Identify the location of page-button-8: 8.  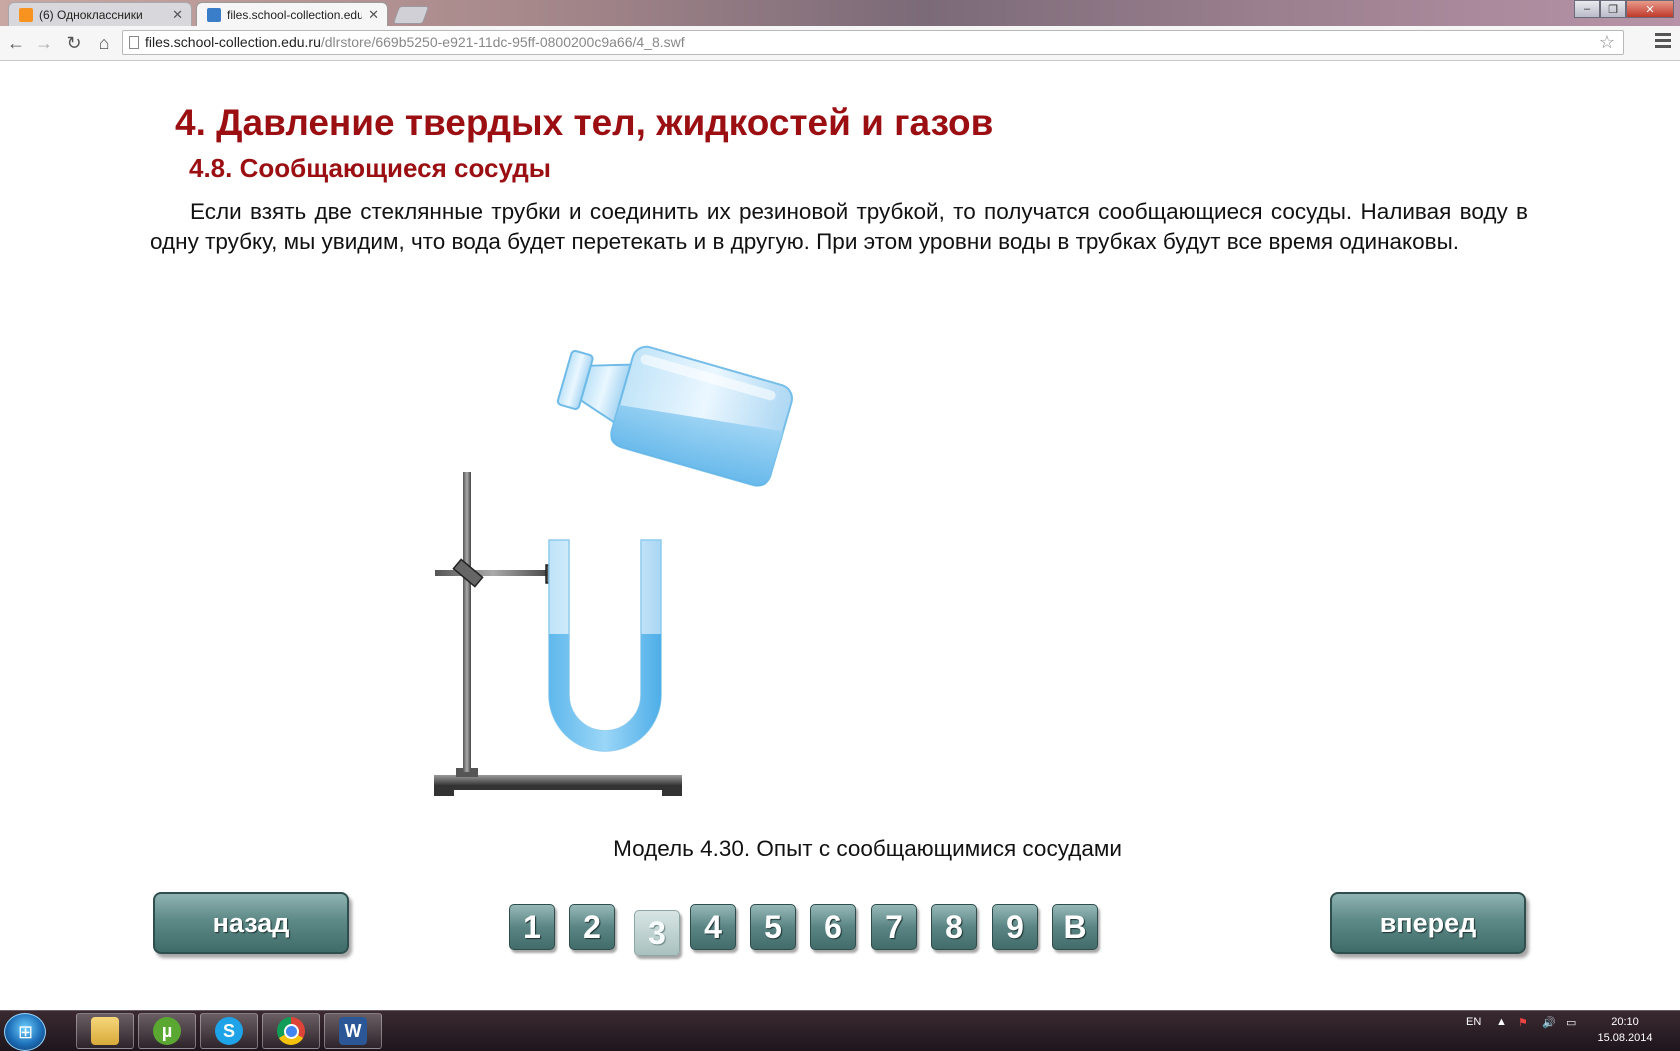
(954, 927).